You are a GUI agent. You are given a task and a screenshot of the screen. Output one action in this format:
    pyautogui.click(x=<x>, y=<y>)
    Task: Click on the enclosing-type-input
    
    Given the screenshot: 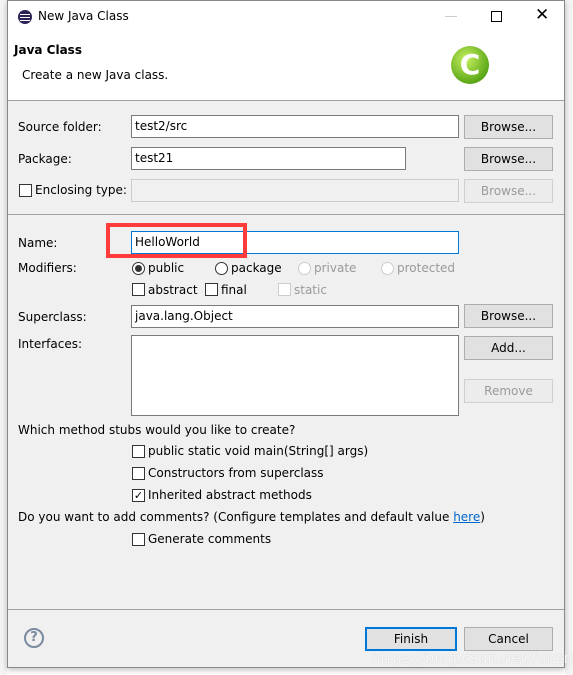 What is the action you would take?
    pyautogui.click(x=295, y=190)
    